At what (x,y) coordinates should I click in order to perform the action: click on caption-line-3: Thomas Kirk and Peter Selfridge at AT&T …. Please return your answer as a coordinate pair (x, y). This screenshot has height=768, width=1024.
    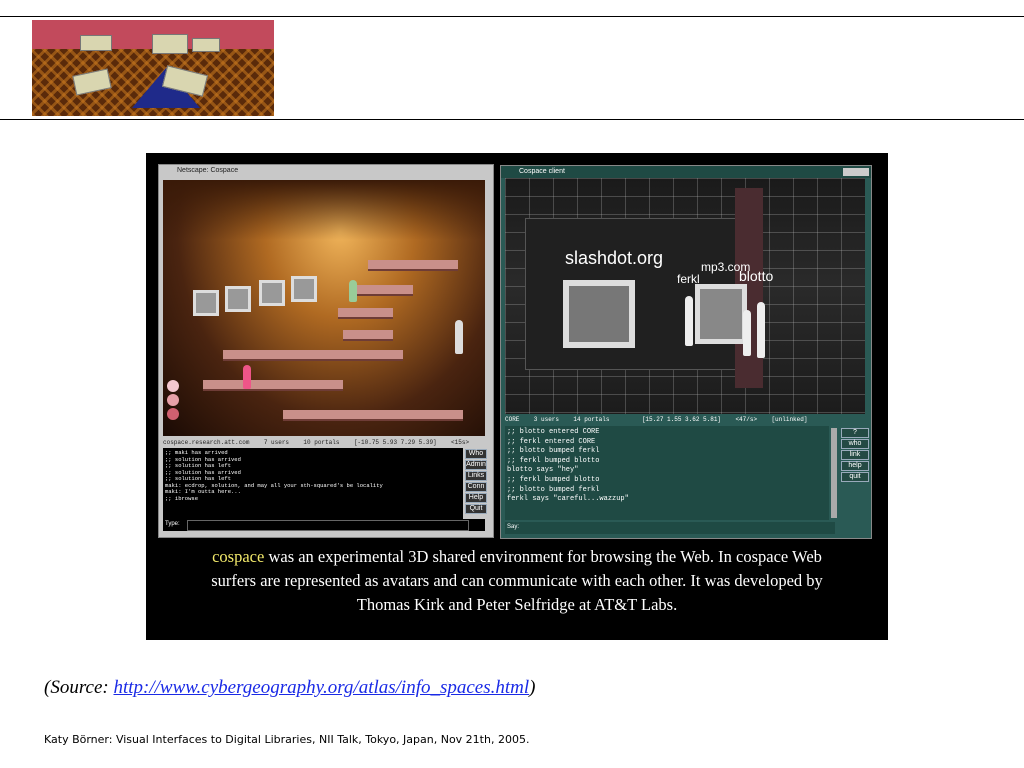
    Looking at the image, I should click on (517, 604).